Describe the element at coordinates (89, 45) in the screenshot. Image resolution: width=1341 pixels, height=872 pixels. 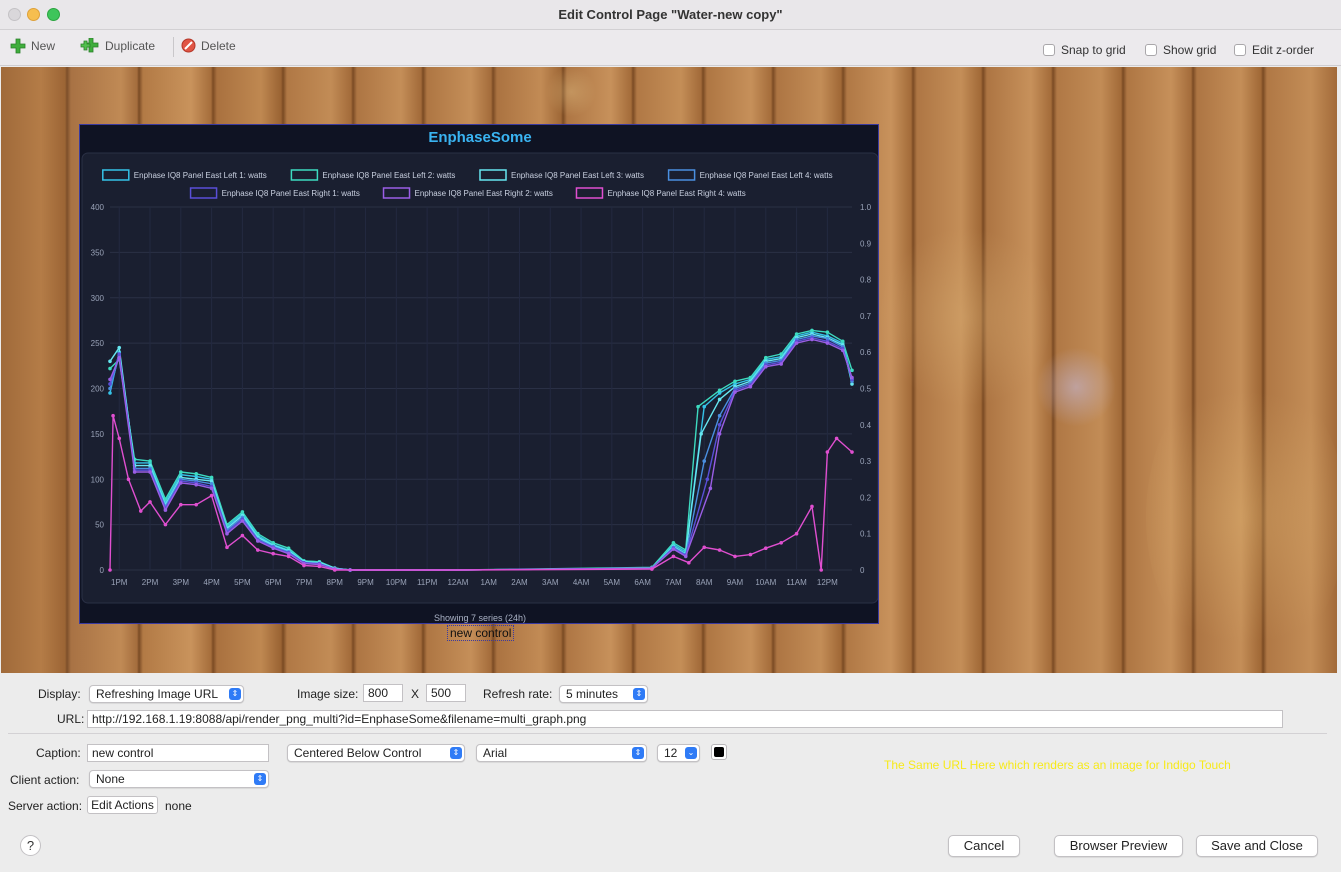
I see `duplicate-plus-icon` at that location.